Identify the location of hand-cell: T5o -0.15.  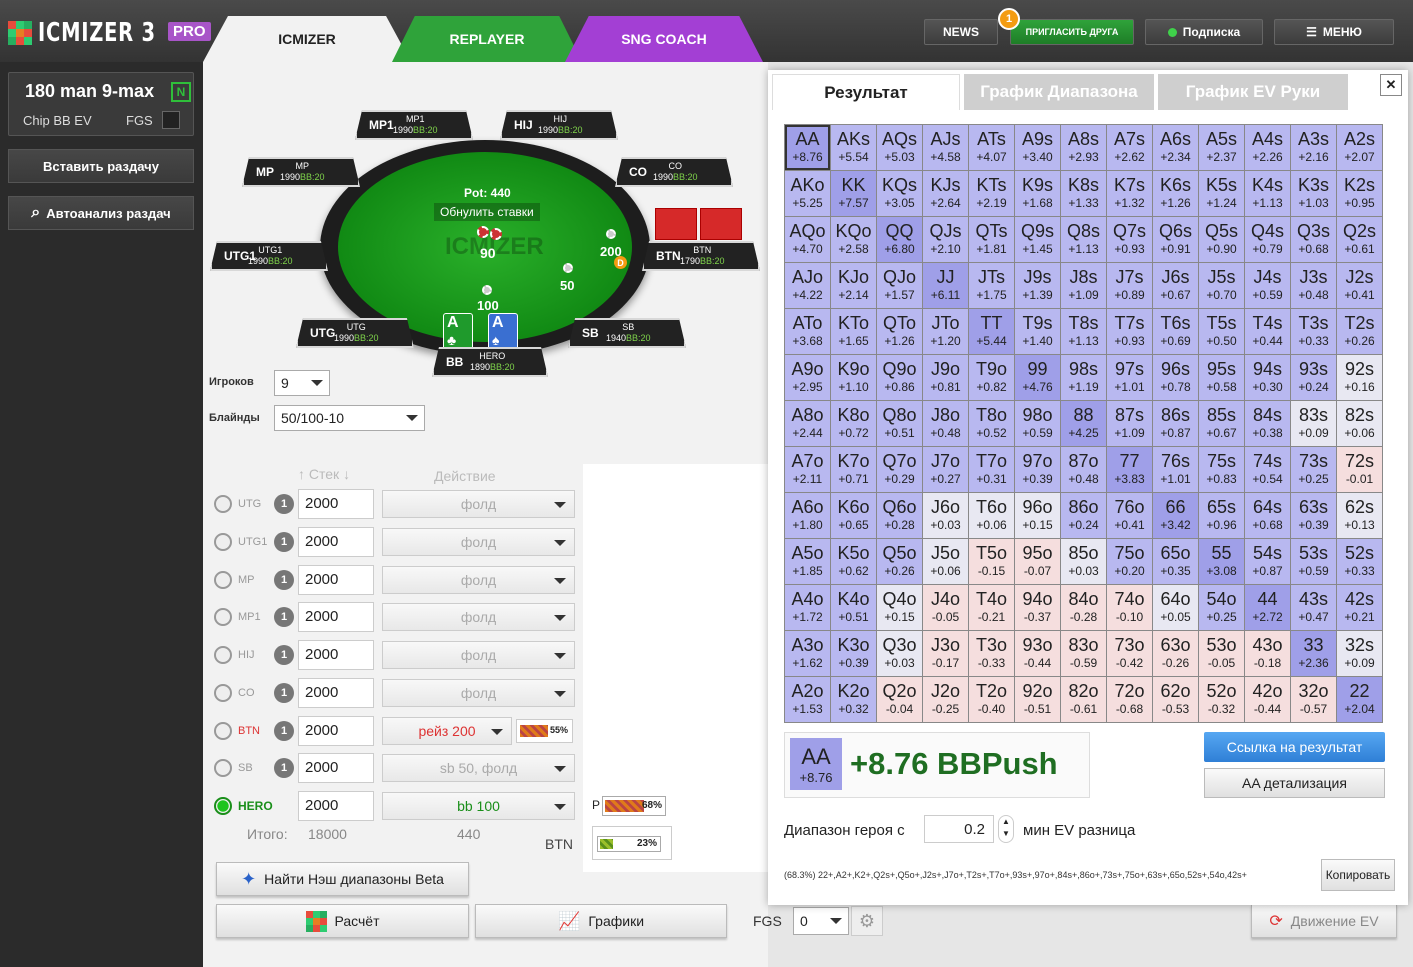
(991, 561).